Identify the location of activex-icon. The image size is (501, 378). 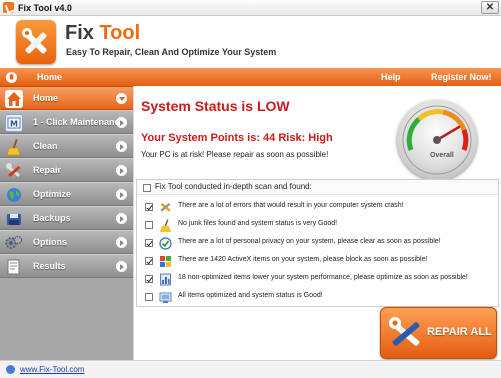
(165, 261).